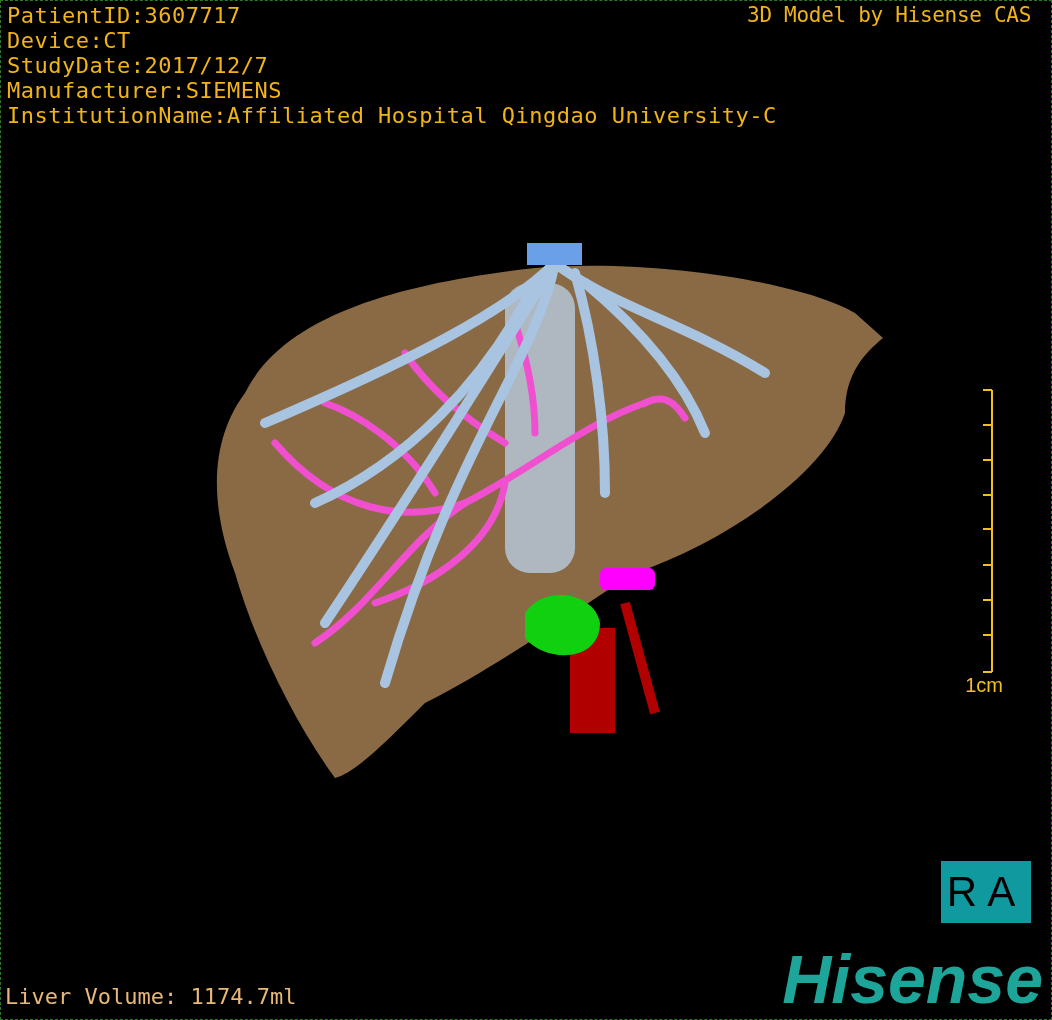 The width and height of the screenshot is (1052, 1020). Describe the element at coordinates (912, 979) in the screenshot. I see `logo: Hisense` at that location.